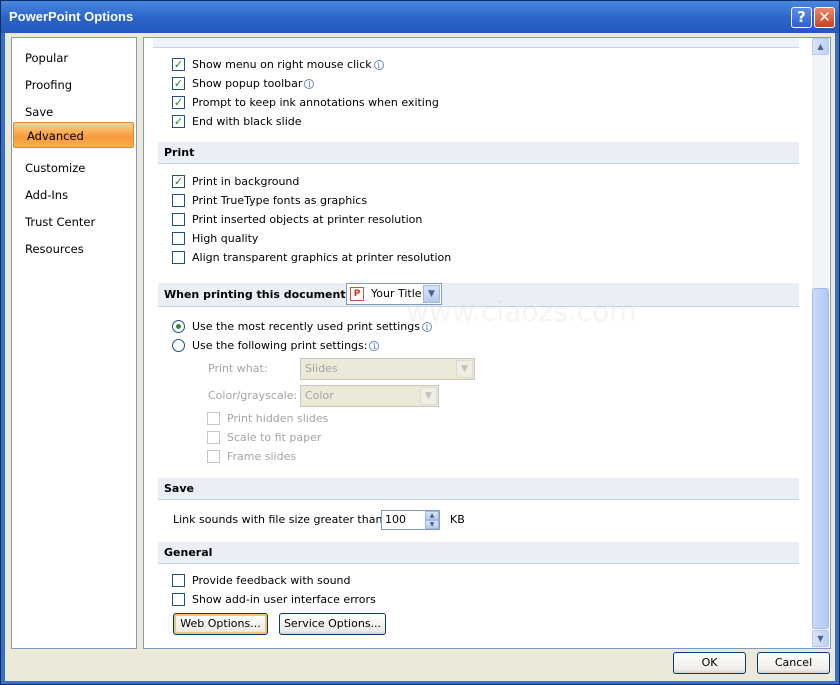 Image resolution: width=840 pixels, height=685 pixels. I want to click on scroll-up-icon: ▲, so click(820, 46).